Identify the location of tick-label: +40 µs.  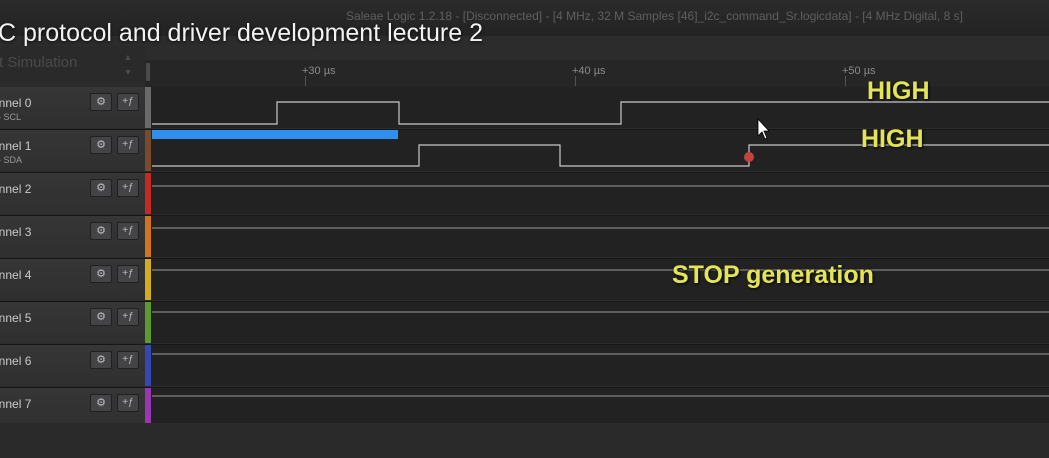
(589, 71).